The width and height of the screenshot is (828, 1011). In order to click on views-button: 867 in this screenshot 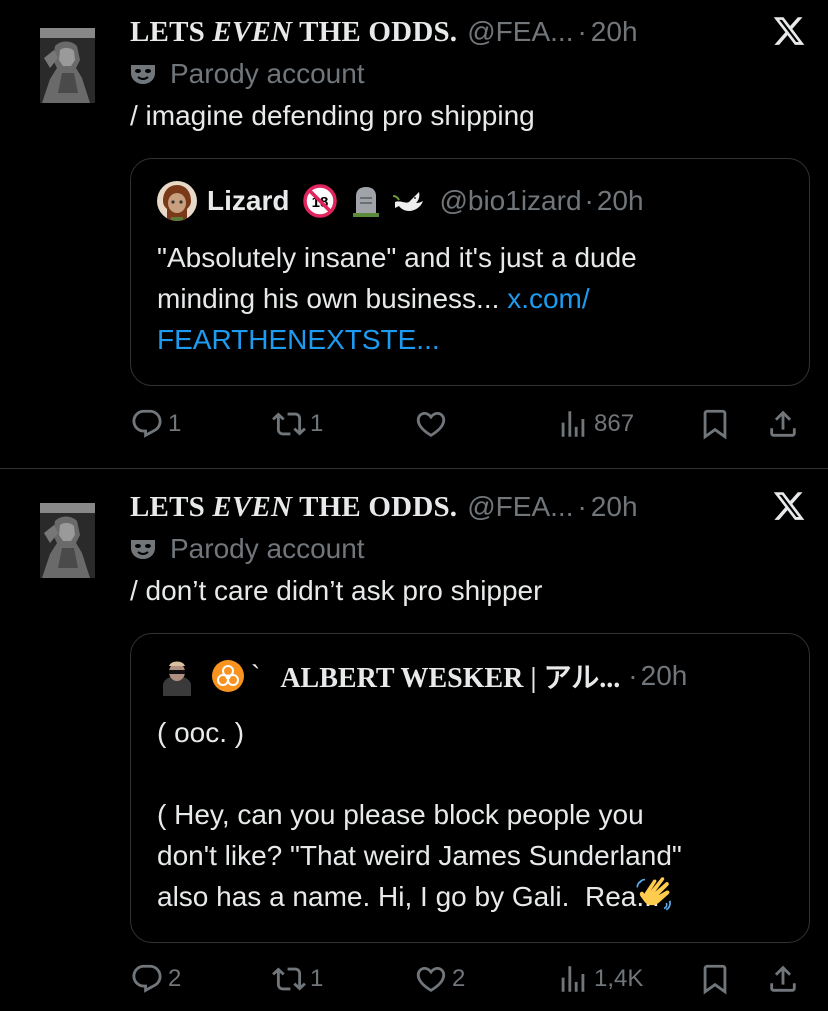, I will do `click(595, 424)`.